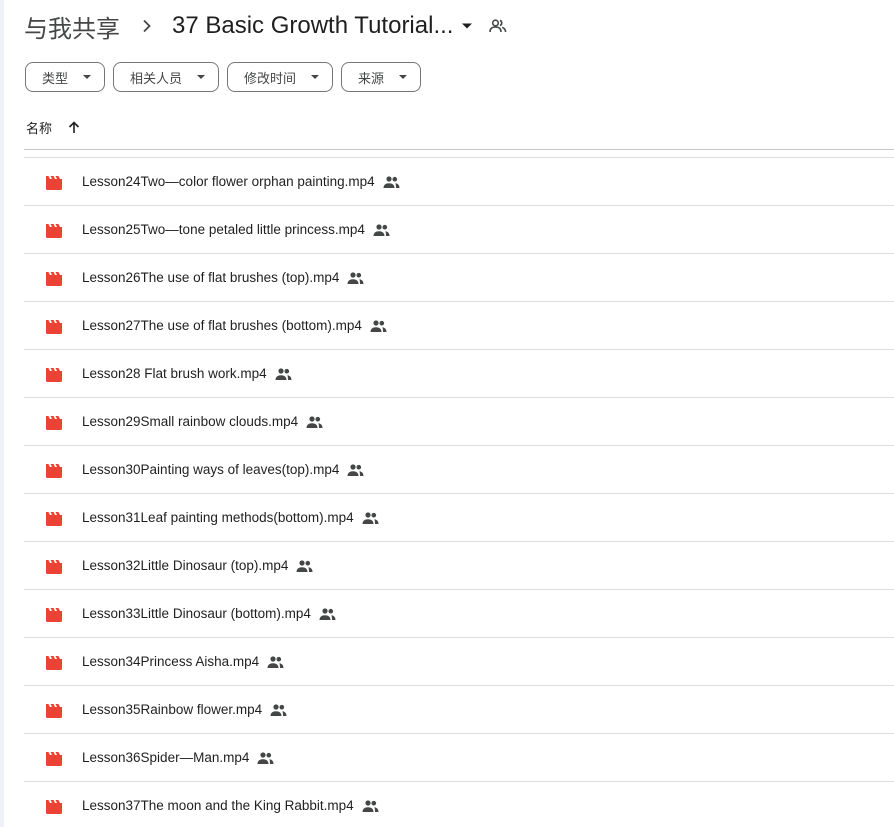 Image resolution: width=894 pixels, height=829 pixels. I want to click on file-name: Lesson34Princess Aisha.mp4, so click(171, 661).